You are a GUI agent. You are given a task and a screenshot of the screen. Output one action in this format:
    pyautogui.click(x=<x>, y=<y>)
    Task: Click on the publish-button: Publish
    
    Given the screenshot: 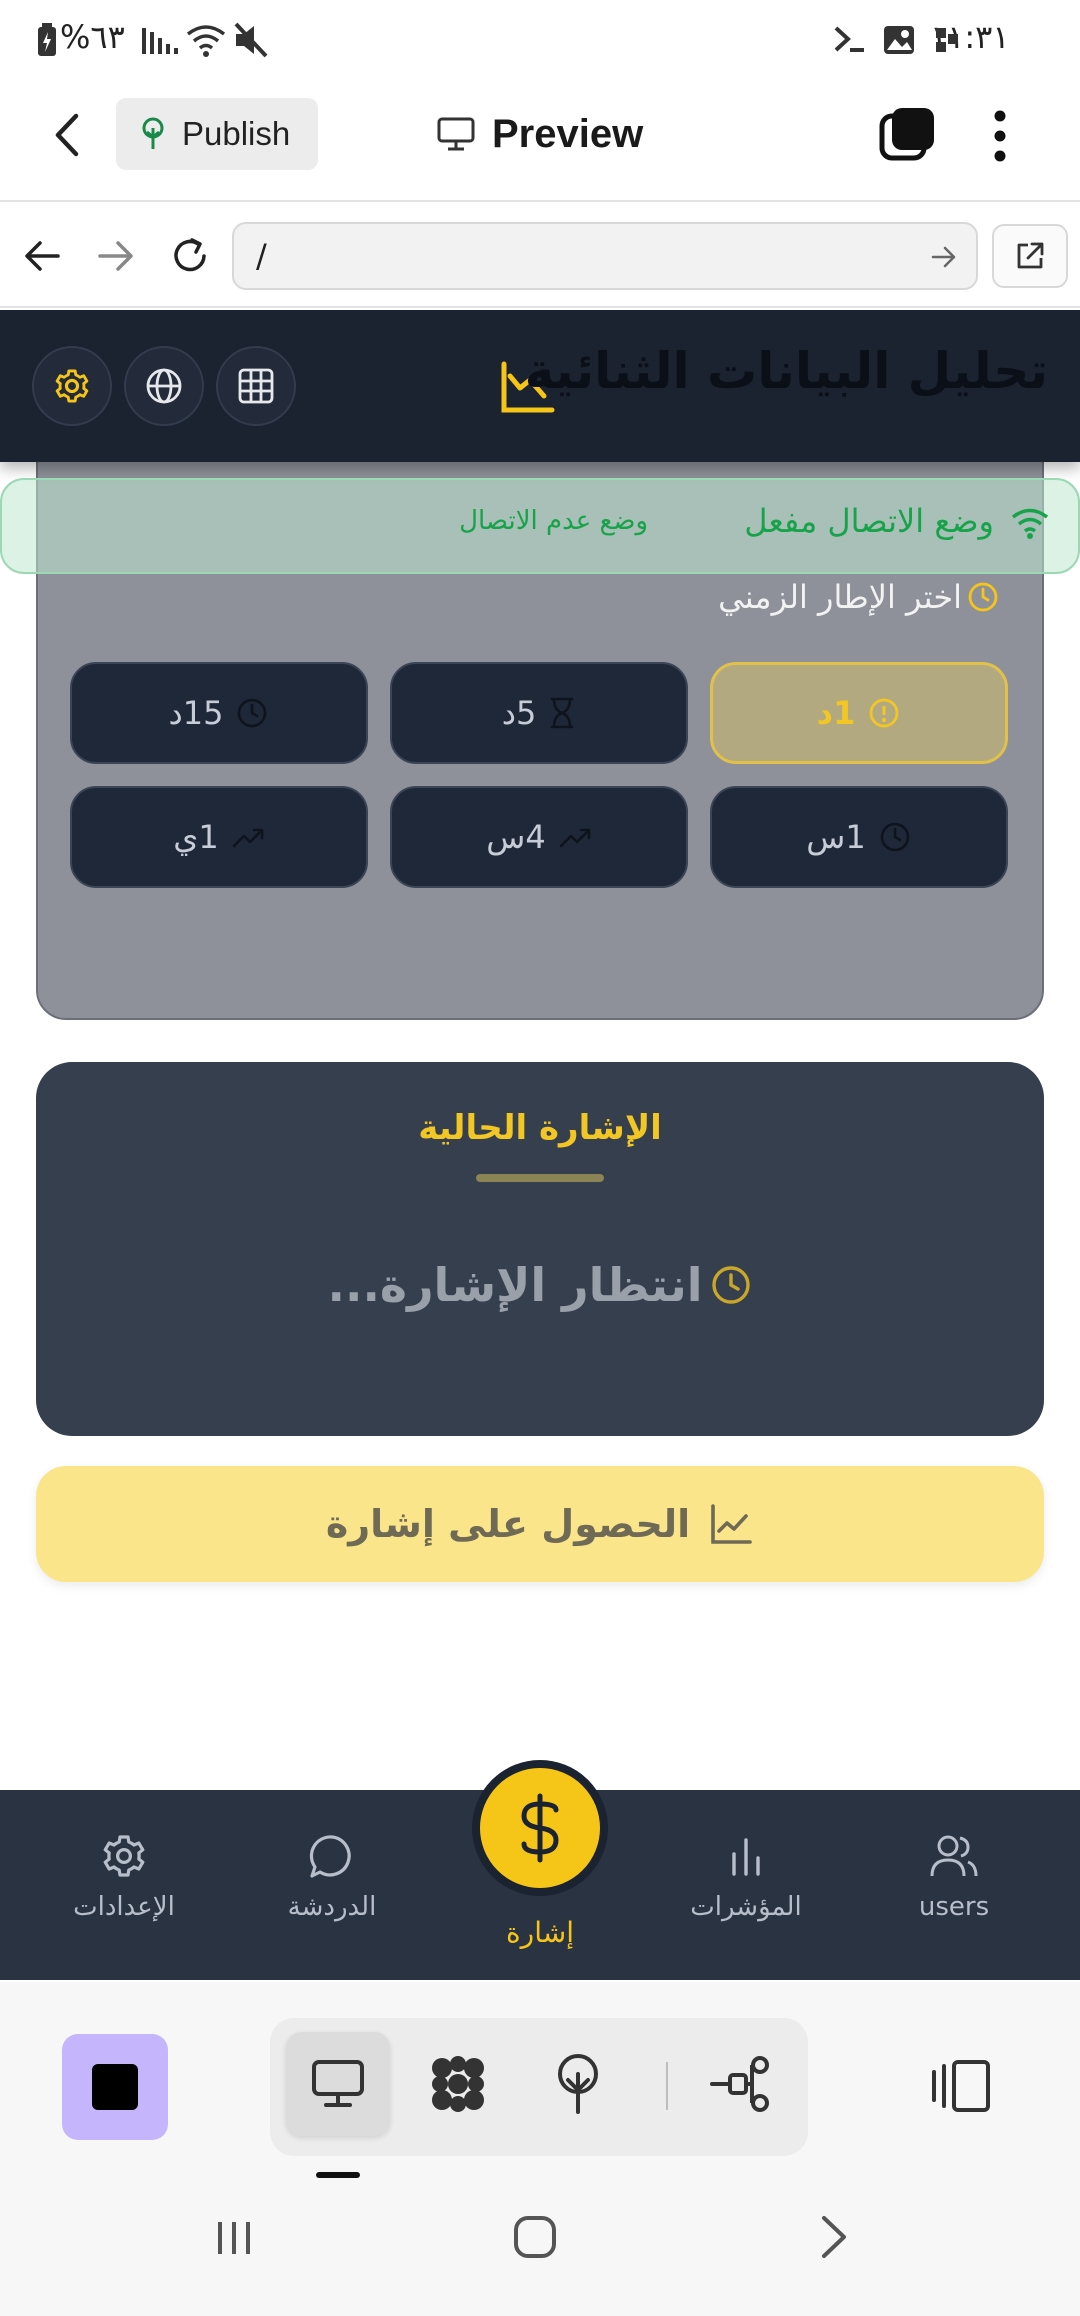 What is the action you would take?
    pyautogui.click(x=217, y=134)
    